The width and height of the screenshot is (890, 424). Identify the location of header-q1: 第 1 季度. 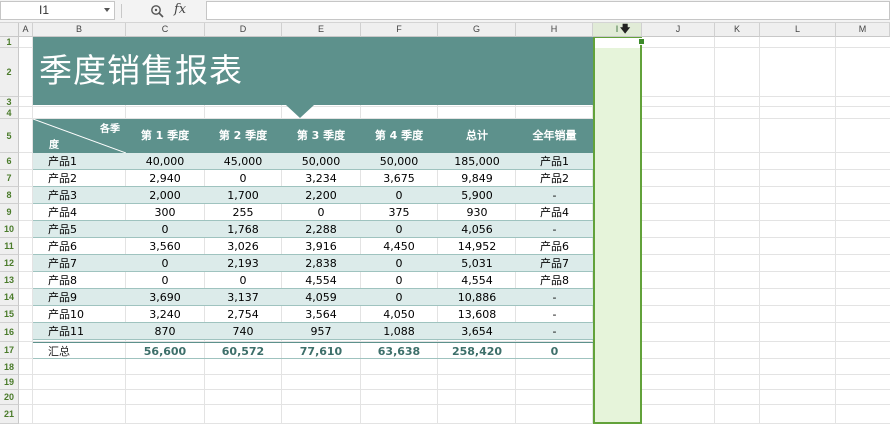
(165, 136).